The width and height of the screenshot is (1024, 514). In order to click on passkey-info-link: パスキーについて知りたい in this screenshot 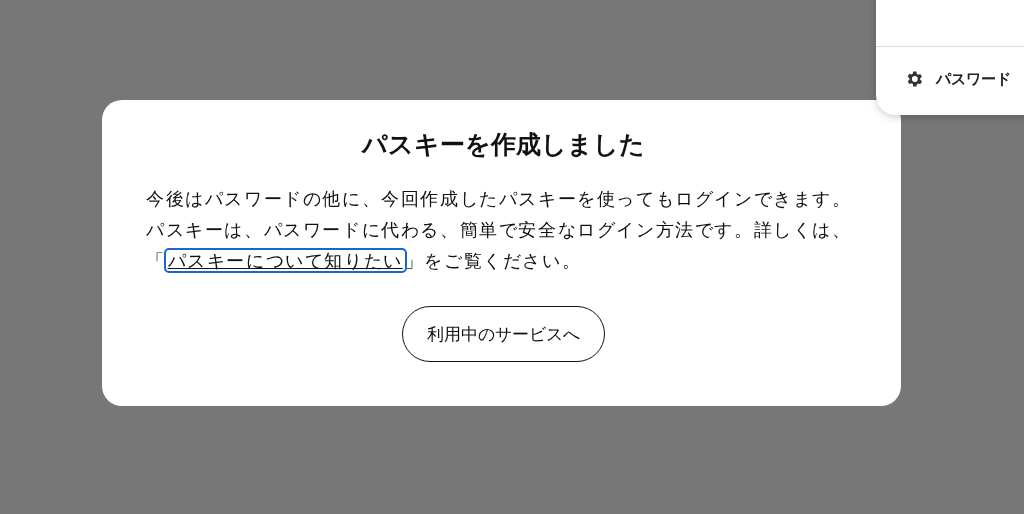, I will do `click(285, 260)`.